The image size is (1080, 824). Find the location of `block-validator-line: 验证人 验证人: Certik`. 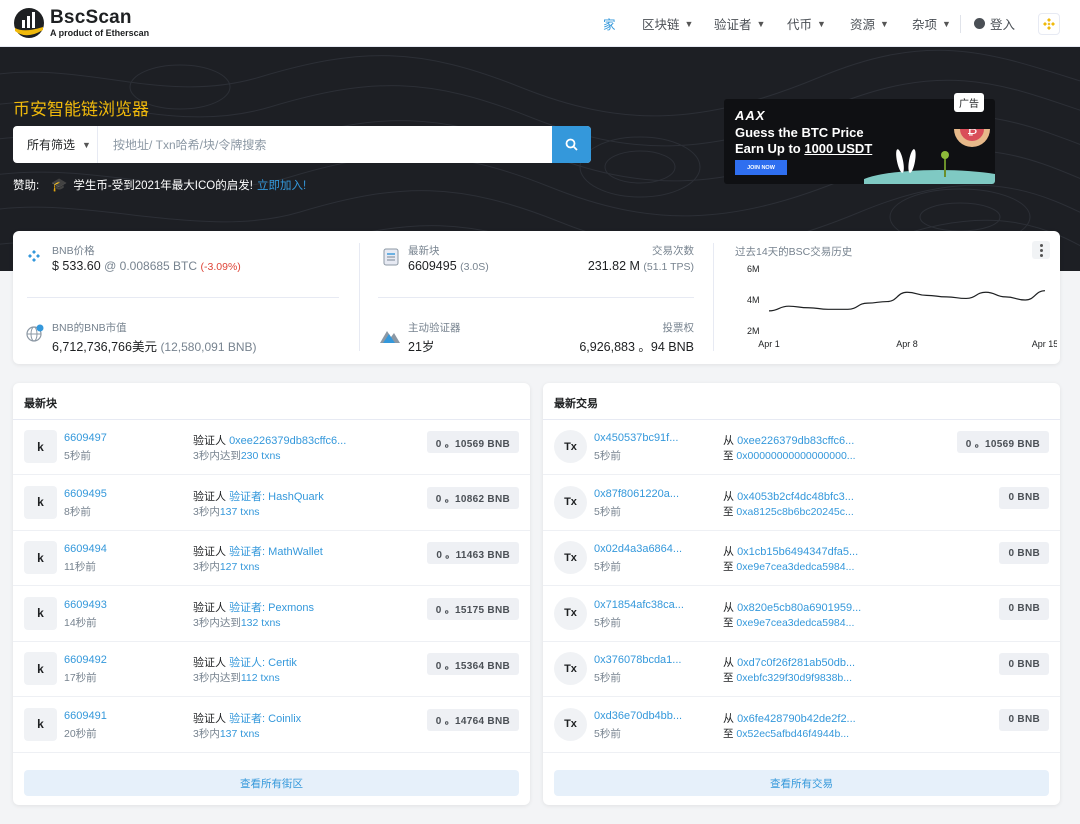

block-validator-line: 验证人 验证人: Certik is located at coordinates (245, 662).